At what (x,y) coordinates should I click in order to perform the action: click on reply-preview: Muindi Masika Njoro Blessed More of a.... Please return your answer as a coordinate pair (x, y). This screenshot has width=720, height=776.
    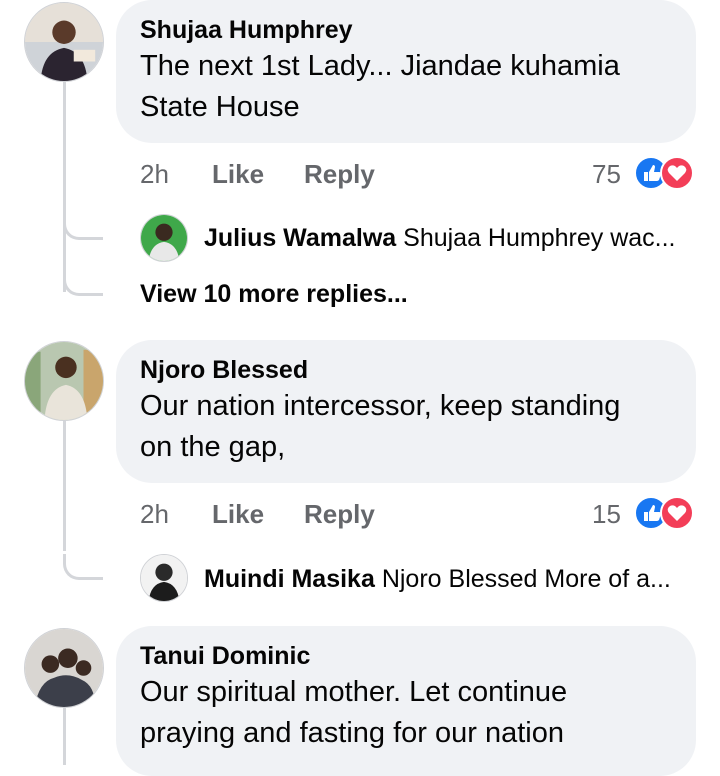
    Looking at the image, I should click on (454, 590).